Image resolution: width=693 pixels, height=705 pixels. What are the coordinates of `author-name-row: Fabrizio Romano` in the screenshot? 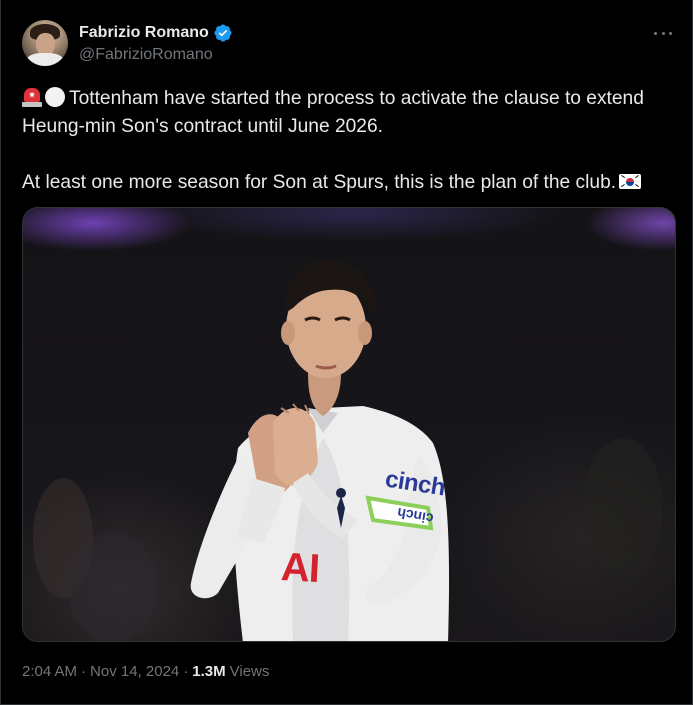 It's located at (156, 33).